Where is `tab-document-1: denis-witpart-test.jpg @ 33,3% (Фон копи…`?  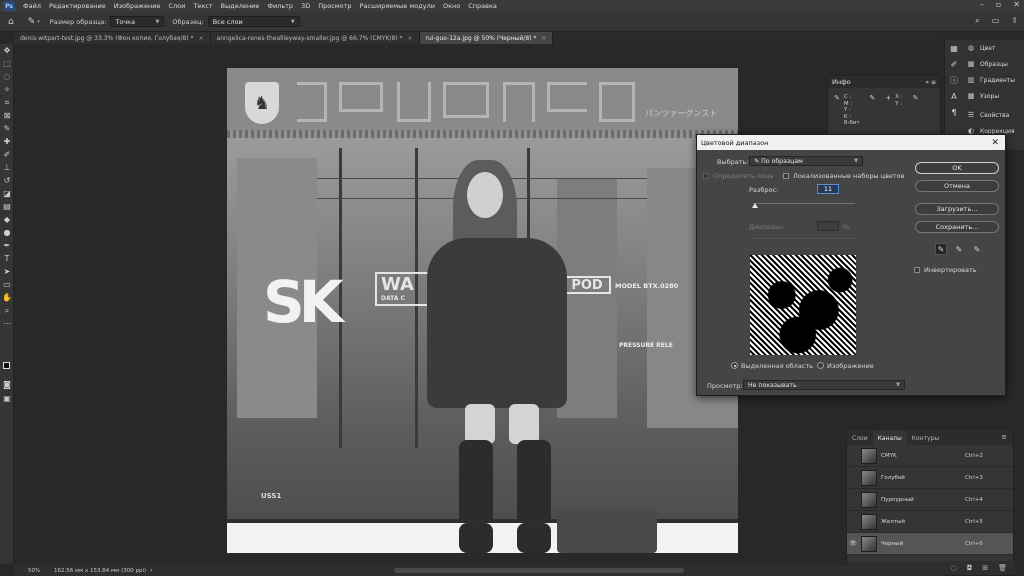
tab-document-1: denis-witpart-test.jpg @ 33,3% (Фон копи… is located at coordinates (112, 38).